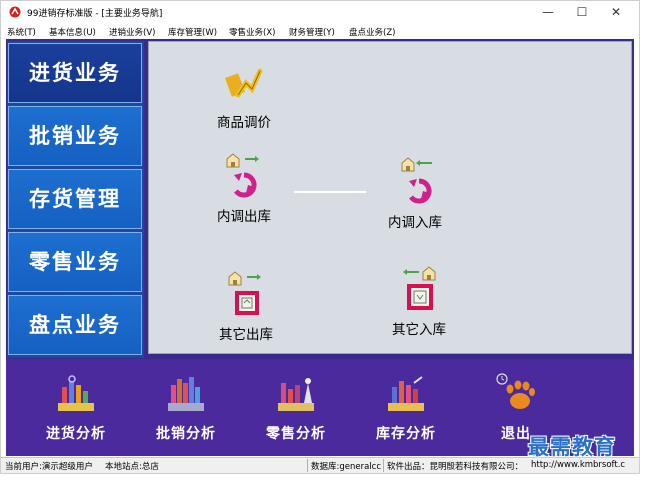  Describe the element at coordinates (582, 12) in the screenshot. I see `maximize-button: ☐` at that location.